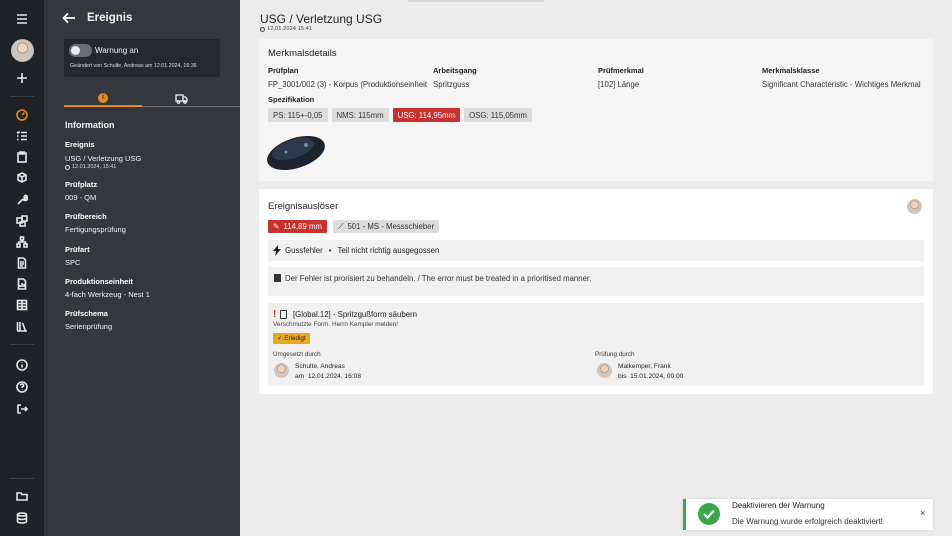 Image resolution: width=952 pixels, height=536 pixels. Describe the element at coordinates (80, 144) in the screenshot. I see `field-label: Ereignis` at that location.